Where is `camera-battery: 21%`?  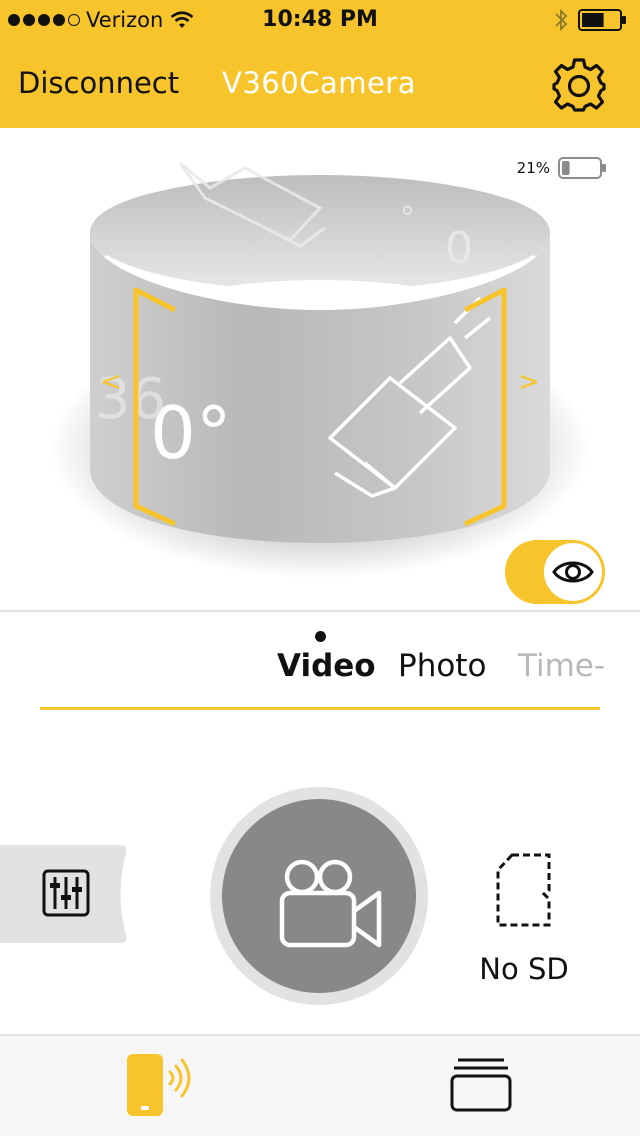 camera-battery: 21% is located at coordinates (562, 168).